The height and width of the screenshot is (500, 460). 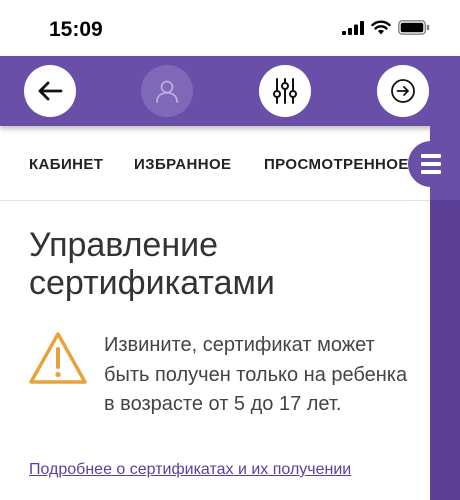 I want to click on menu-button, so click(x=431, y=164).